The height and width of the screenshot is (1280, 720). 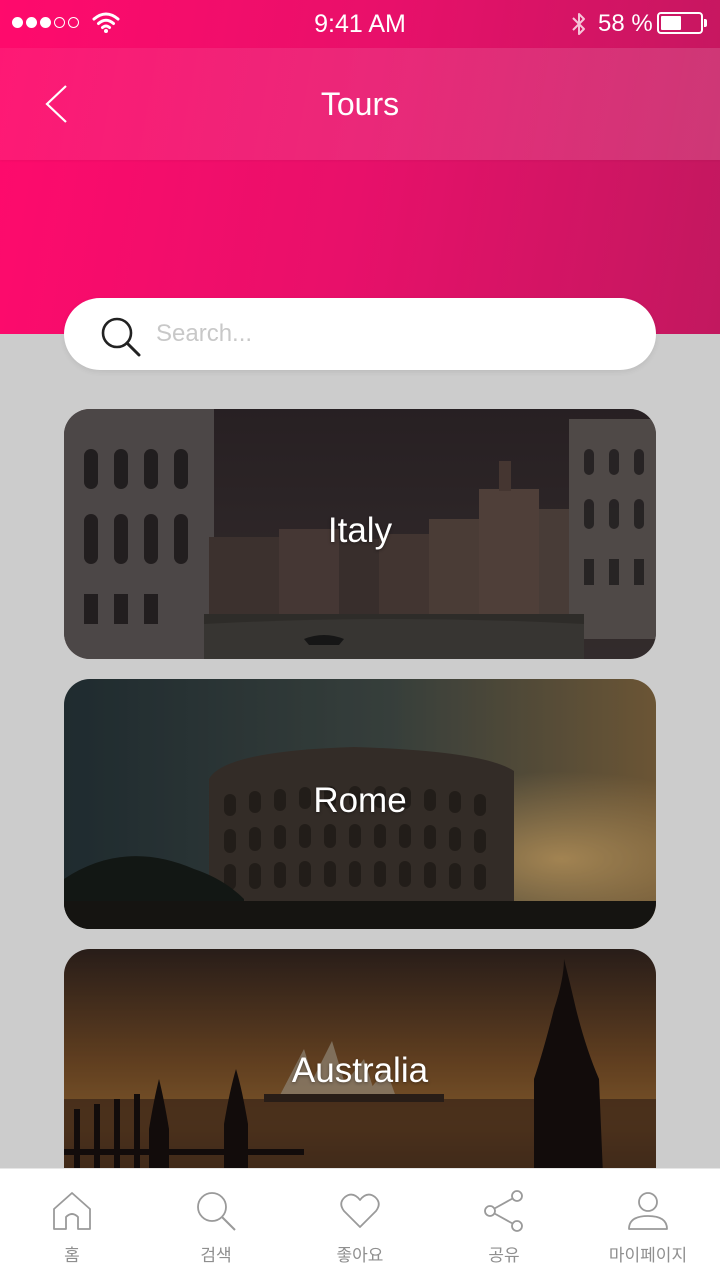 I want to click on tab-label: 검색, so click(x=216, y=1256).